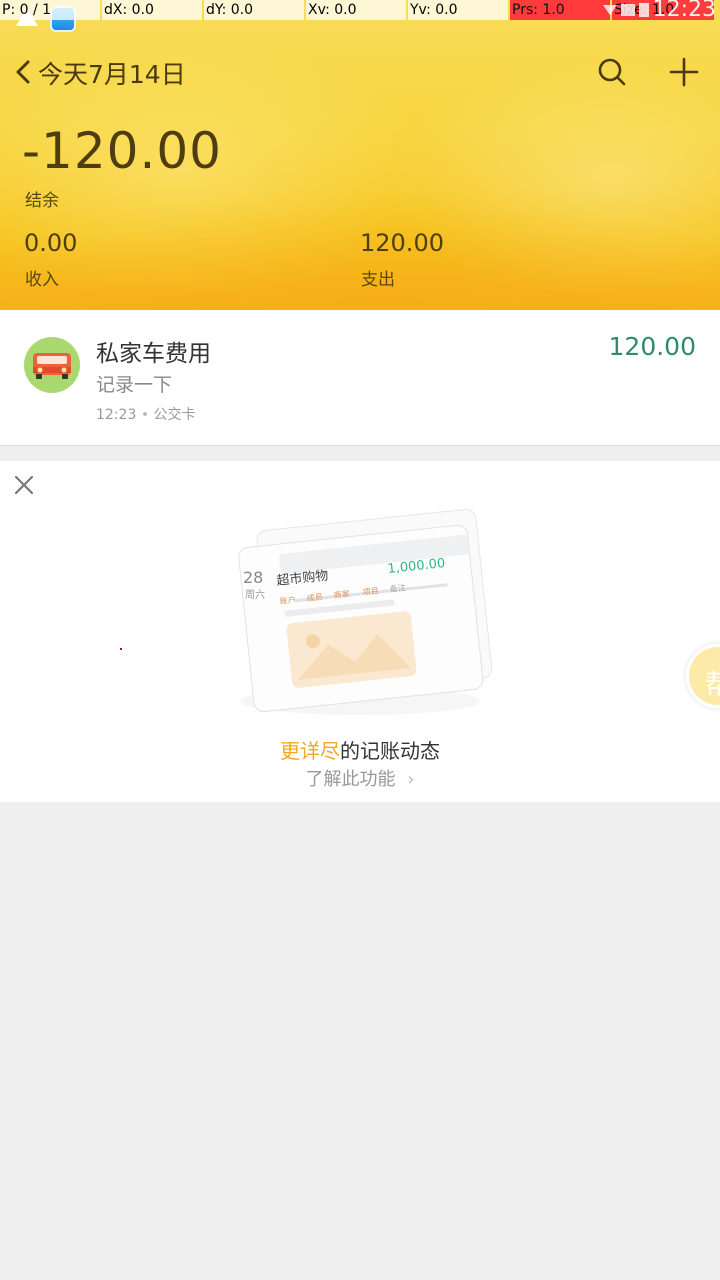 The width and height of the screenshot is (720, 1280). Describe the element at coordinates (356, 10) in the screenshot. I see `debug-xv: Xv: 0.0` at that location.